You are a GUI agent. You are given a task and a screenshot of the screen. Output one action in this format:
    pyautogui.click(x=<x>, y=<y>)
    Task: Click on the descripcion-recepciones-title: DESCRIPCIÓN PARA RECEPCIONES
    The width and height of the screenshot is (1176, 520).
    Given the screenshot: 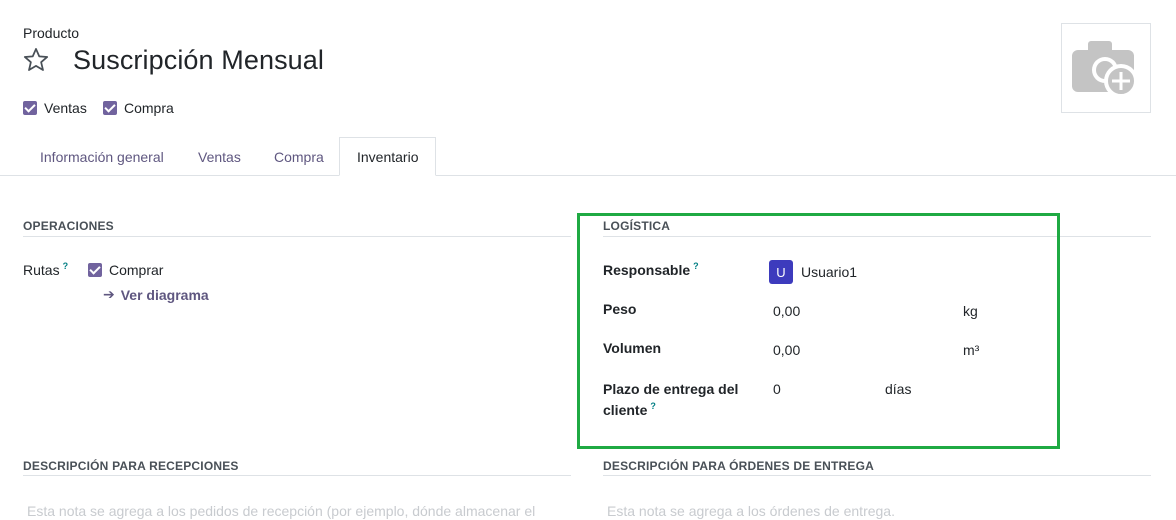 What is the action you would take?
    pyautogui.click(x=131, y=466)
    